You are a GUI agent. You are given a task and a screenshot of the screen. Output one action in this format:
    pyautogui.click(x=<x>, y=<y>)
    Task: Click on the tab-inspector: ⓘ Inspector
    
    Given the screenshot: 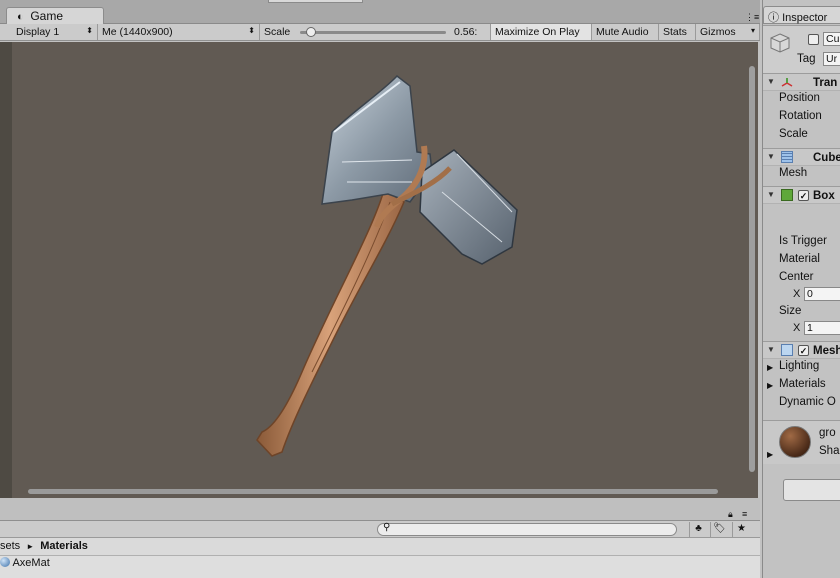 What is the action you would take?
    pyautogui.click(x=801, y=15)
    